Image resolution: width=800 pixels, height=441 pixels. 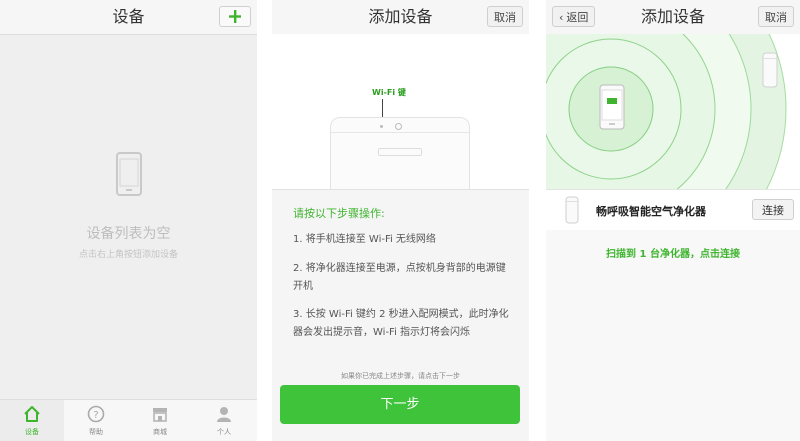 I want to click on tab-devices: 设备, so click(x=32, y=420).